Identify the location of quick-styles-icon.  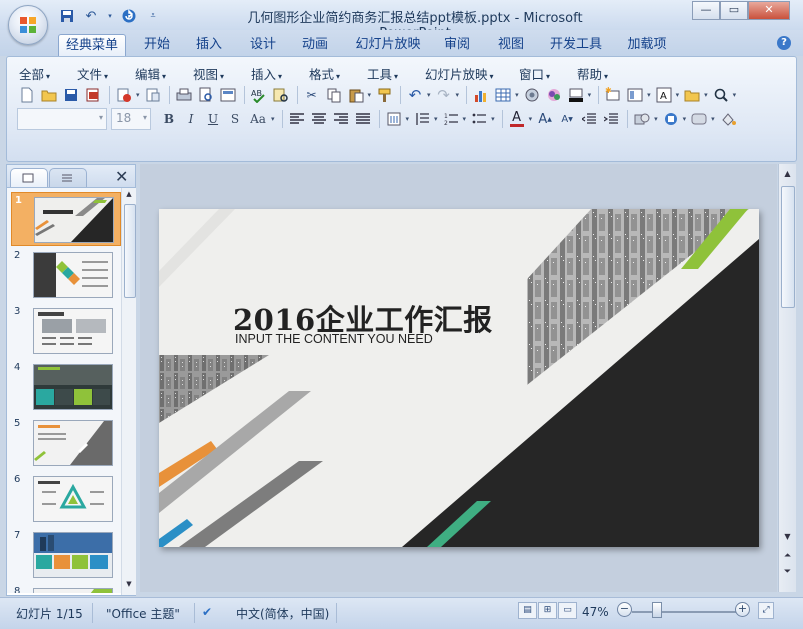
(699, 119).